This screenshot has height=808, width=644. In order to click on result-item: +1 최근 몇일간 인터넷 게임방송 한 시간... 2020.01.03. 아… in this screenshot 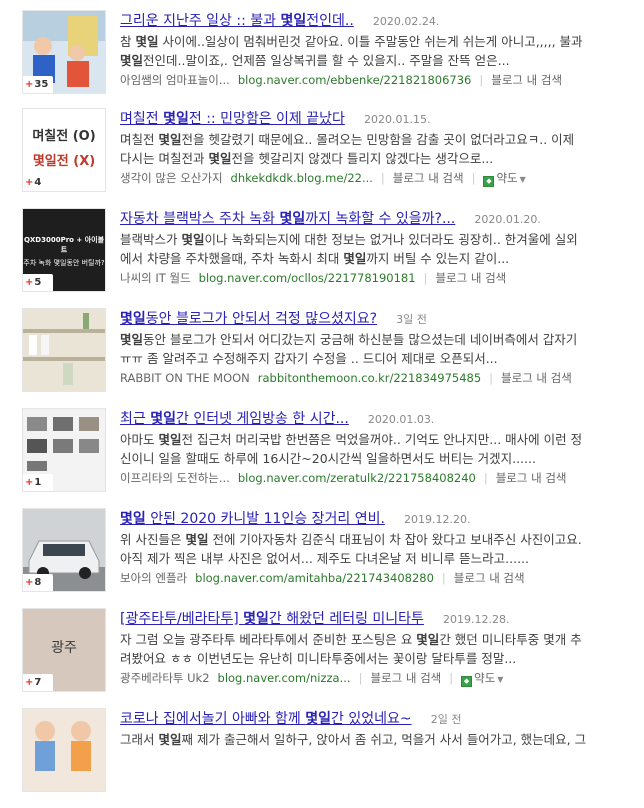, I will do `click(322, 458)`.